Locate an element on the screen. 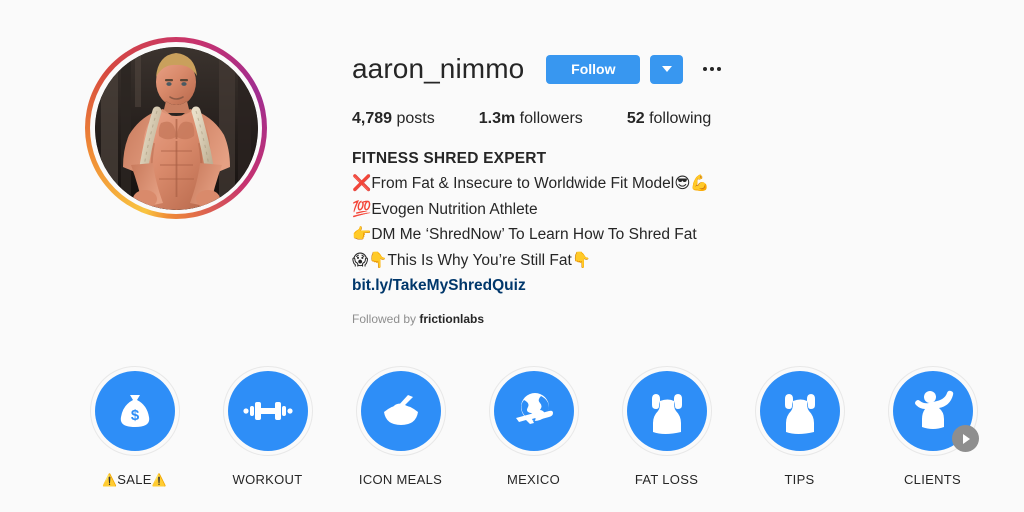 Image resolution: width=1024 pixels, height=512 pixels. avatar-ring-gap is located at coordinates (176, 128).